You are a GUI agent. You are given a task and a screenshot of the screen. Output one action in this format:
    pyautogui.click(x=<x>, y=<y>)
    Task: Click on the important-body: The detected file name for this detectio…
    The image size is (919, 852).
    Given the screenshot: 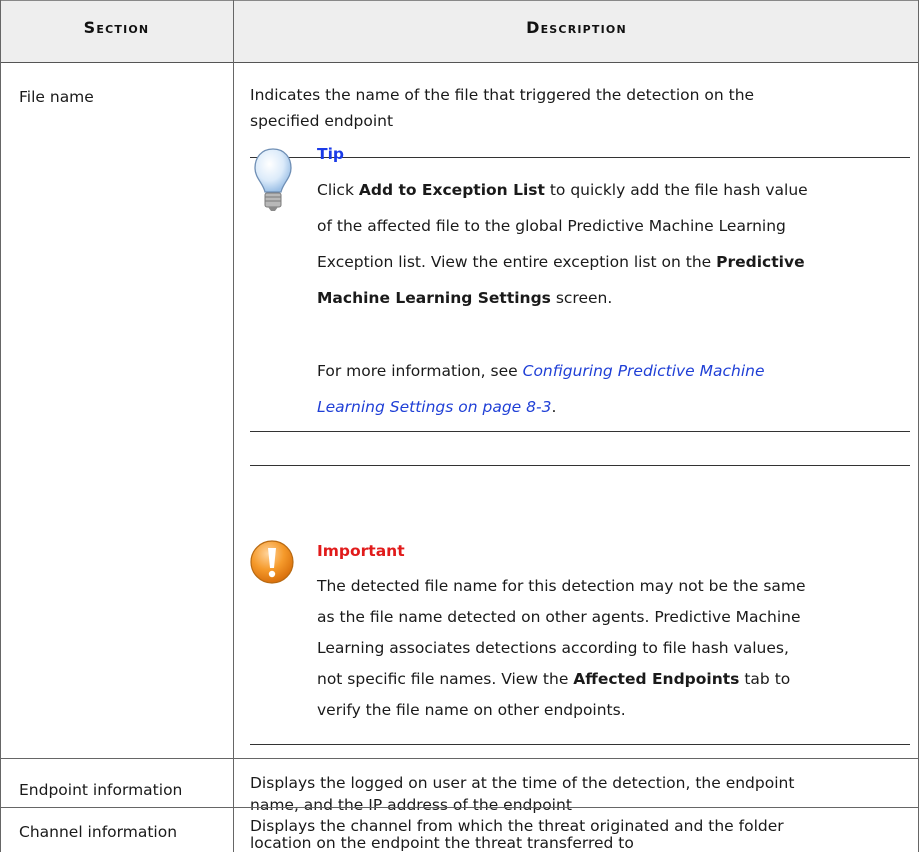 What is the action you would take?
    pyautogui.click(x=561, y=648)
    